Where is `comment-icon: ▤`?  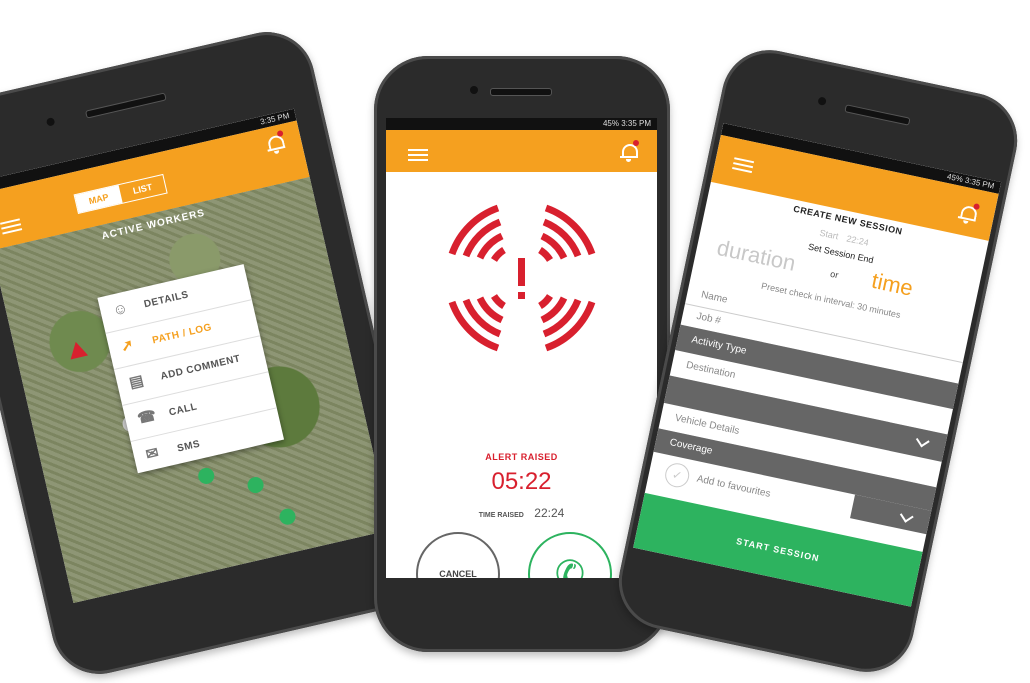
comment-icon: ▤ is located at coordinates (136, 381).